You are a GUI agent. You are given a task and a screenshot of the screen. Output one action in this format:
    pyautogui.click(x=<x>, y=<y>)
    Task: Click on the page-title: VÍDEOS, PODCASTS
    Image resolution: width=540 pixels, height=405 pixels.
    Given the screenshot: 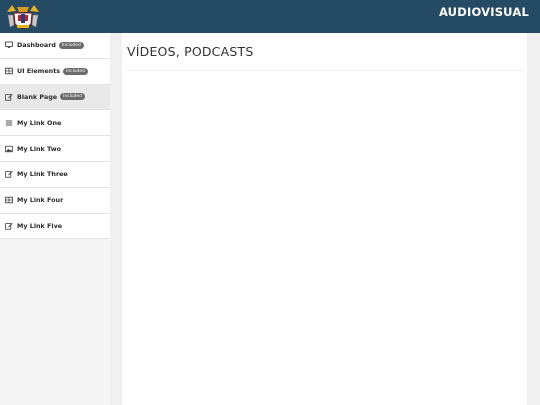 What is the action you would take?
    pyautogui.click(x=190, y=51)
    